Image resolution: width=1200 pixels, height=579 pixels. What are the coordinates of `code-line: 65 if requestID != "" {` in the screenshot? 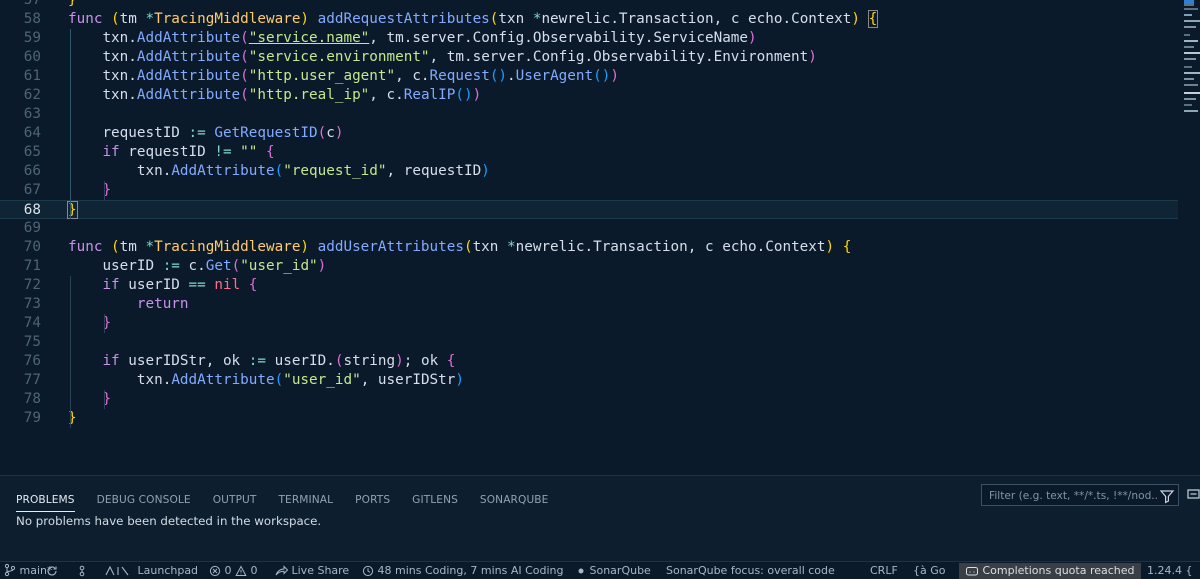 It's located at (589, 152).